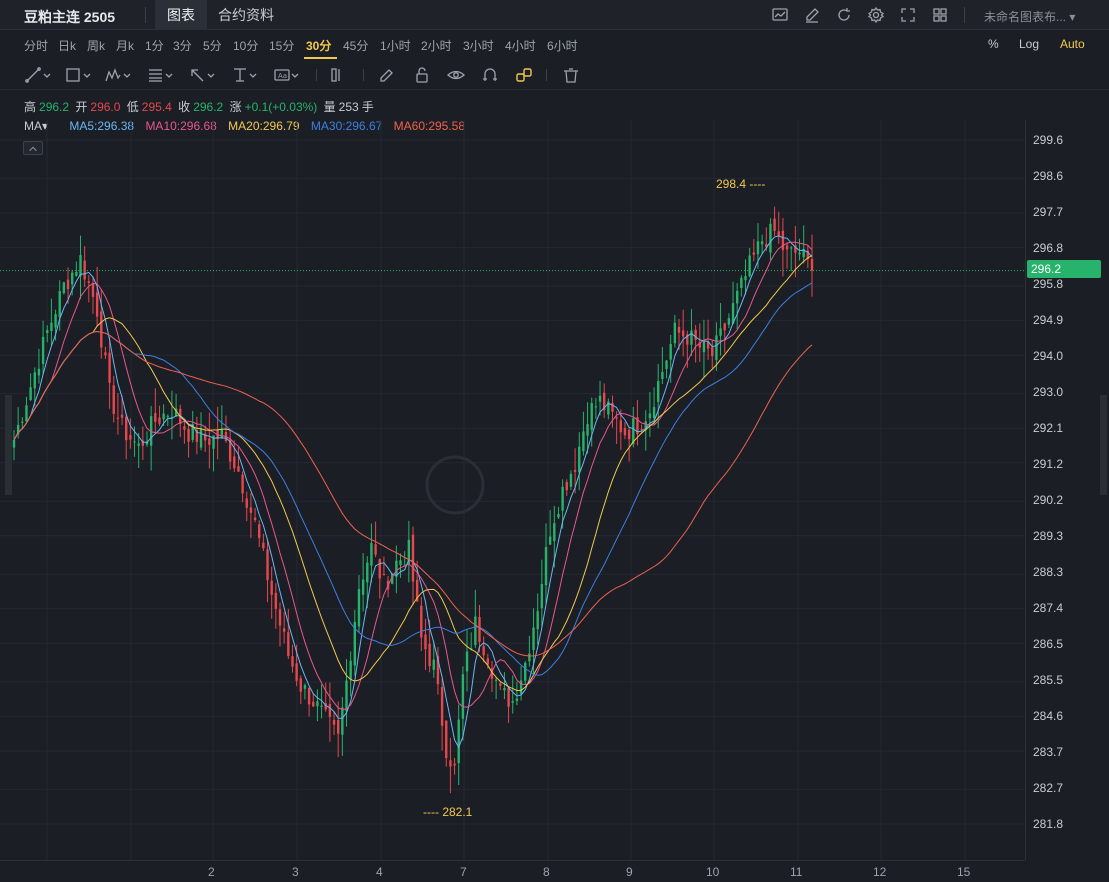 The image size is (1109, 882). Describe the element at coordinates (1048, 608) in the screenshot. I see `price-tick: 287.4` at that location.